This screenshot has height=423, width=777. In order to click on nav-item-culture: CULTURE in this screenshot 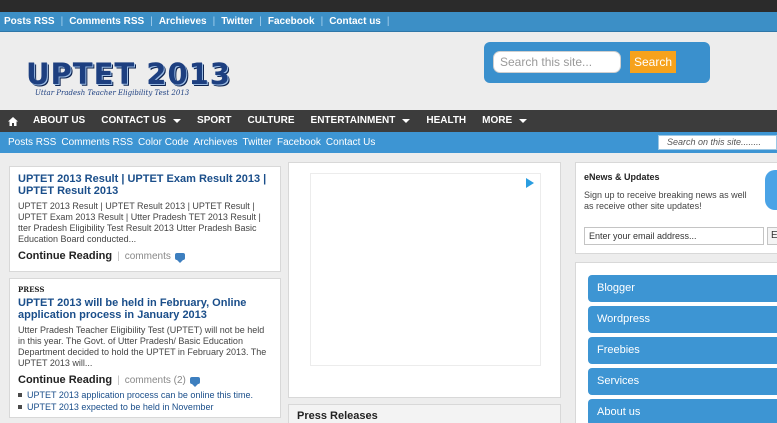, I will do `click(271, 121)`.